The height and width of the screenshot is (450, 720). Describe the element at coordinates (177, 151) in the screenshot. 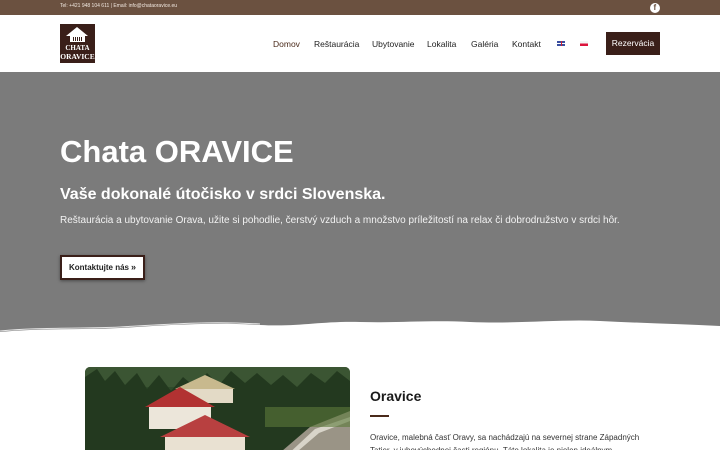

I see `hero-title: Chata ORAVICE` at that location.